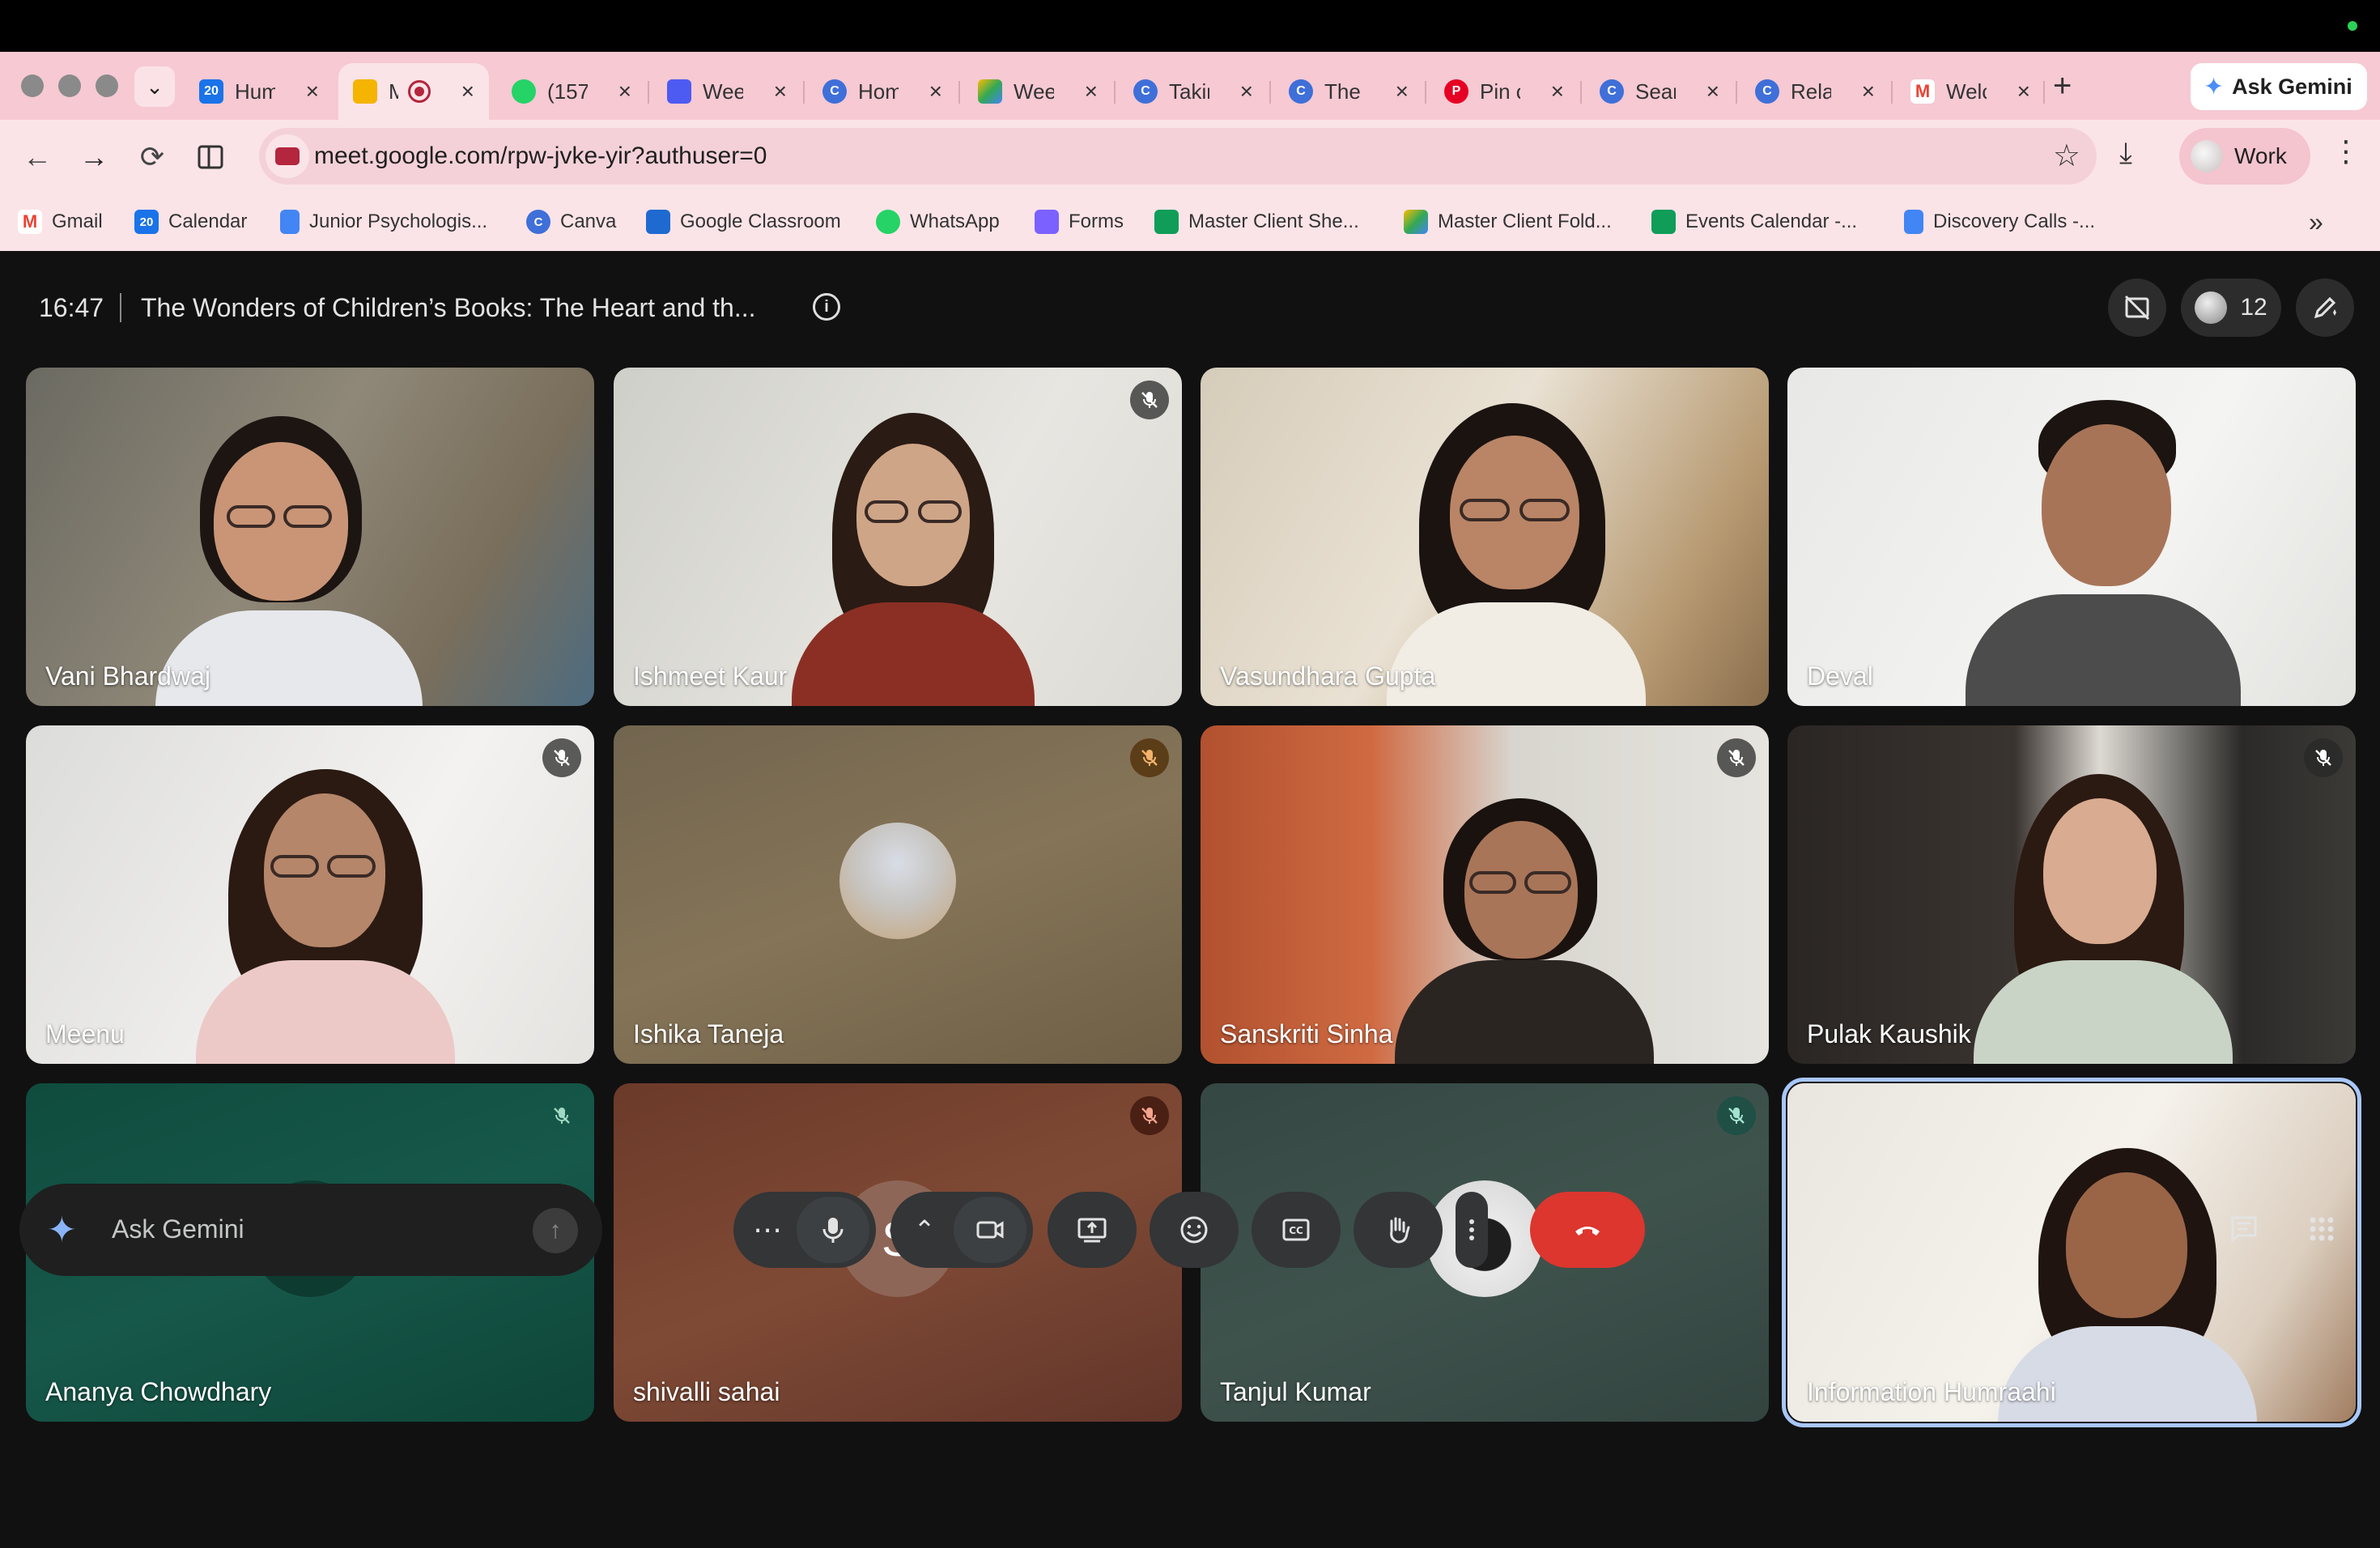 The image size is (2380, 1548). Describe the element at coordinates (38, 157) in the screenshot. I see `back-arrow-icon: ←` at that location.